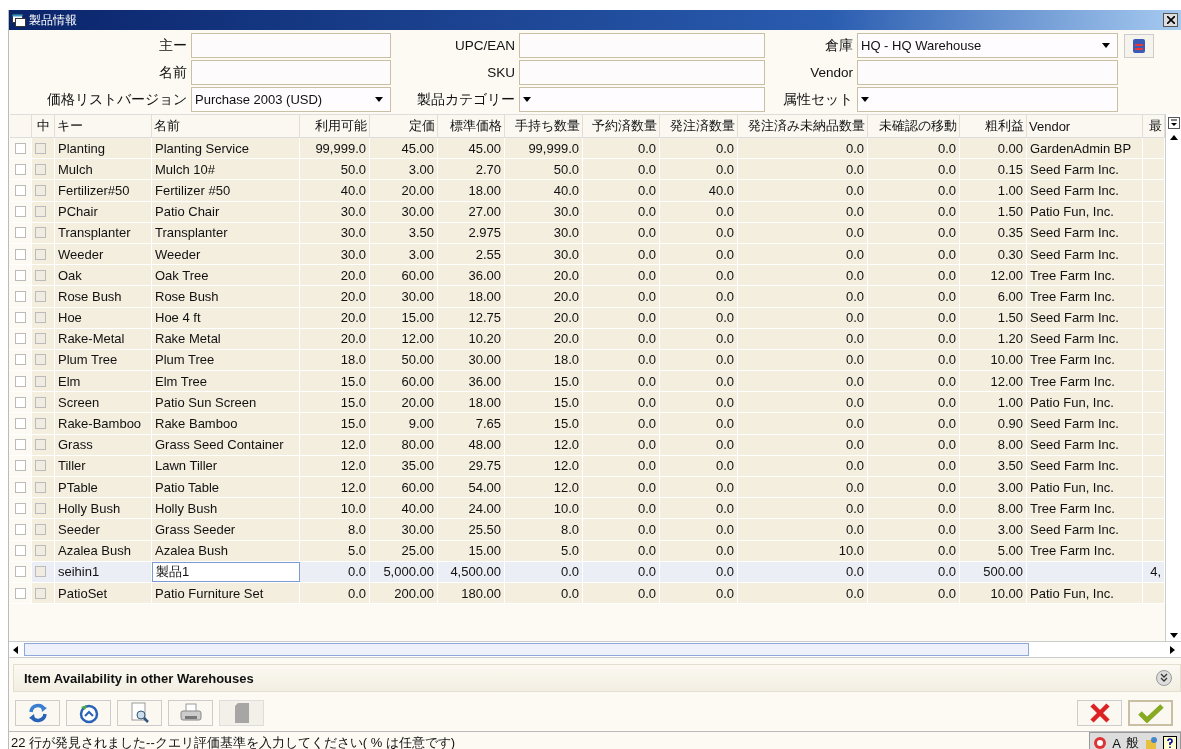 The height and width of the screenshot is (749, 1181). I want to click on table-row: Planting Planting Service 99,999.0 45.00 45.00 99,999.0 0.0 0.0 0.0 0.0 0.00 GardenAdmin BP, so click(587, 149).